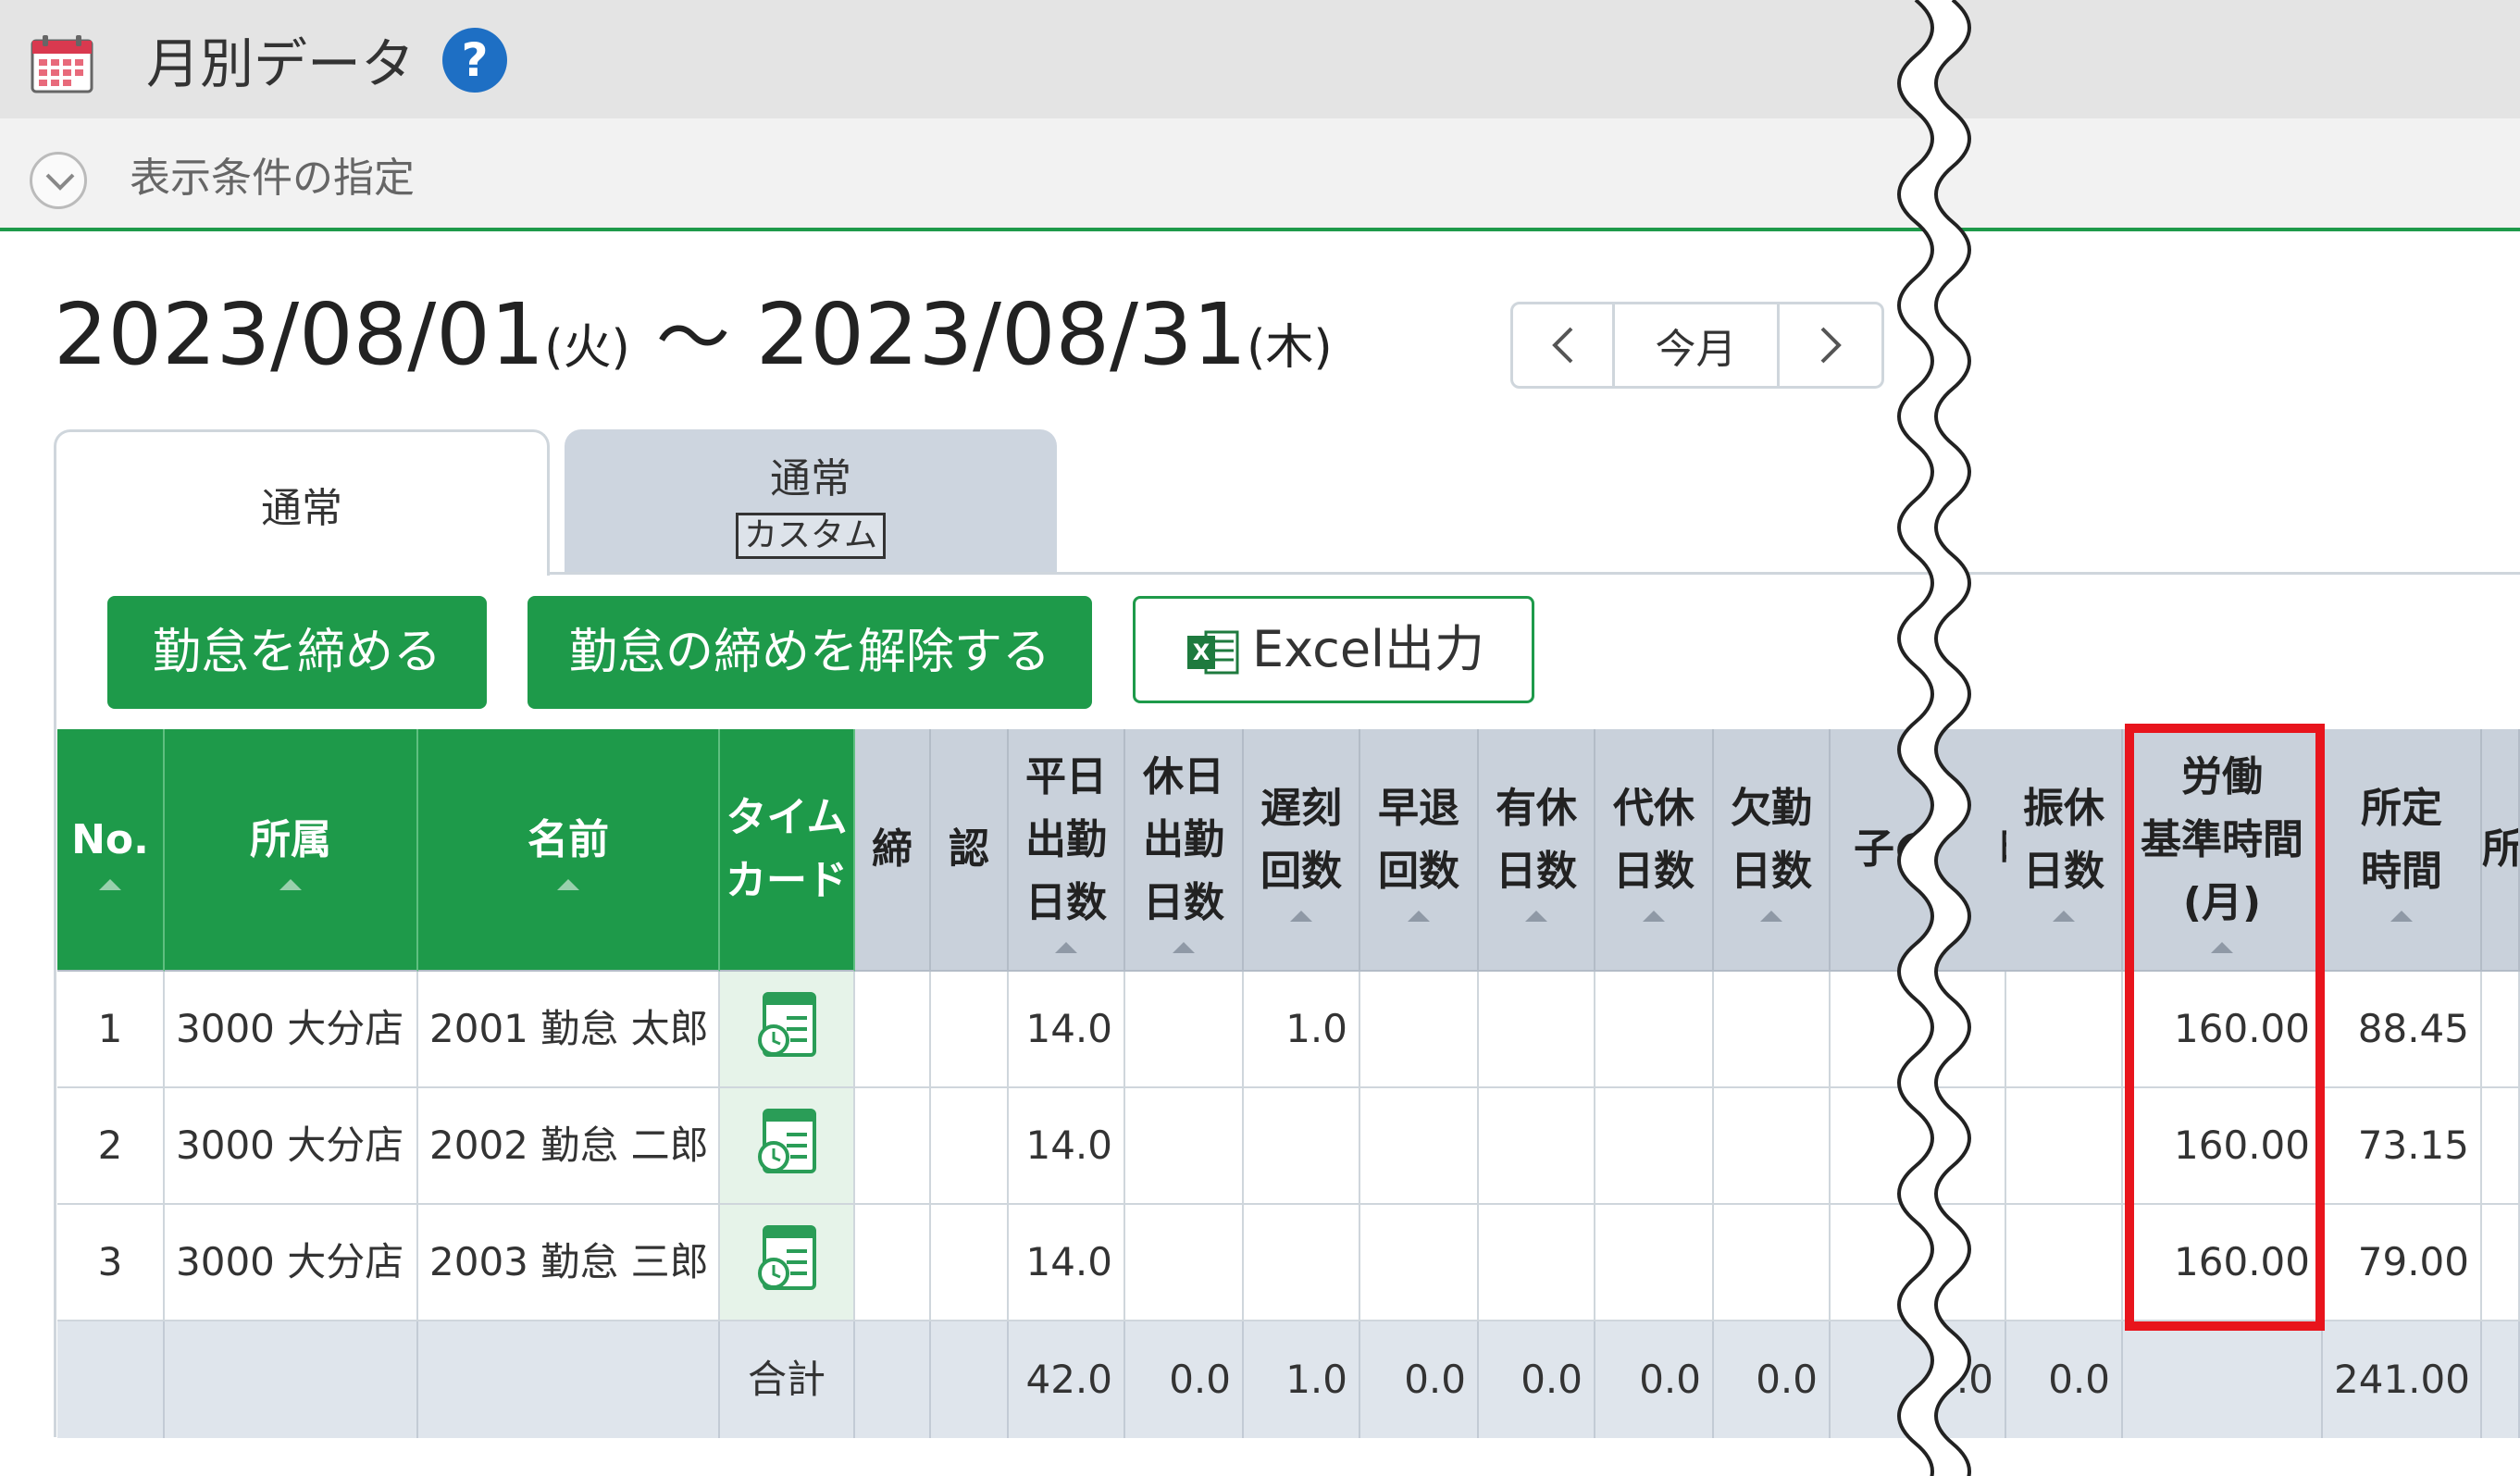 Image resolution: width=2520 pixels, height=1476 pixels. What do you see at coordinates (2064, 1379) in the screenshot?
I see `total-substitute: 0.0` at bounding box center [2064, 1379].